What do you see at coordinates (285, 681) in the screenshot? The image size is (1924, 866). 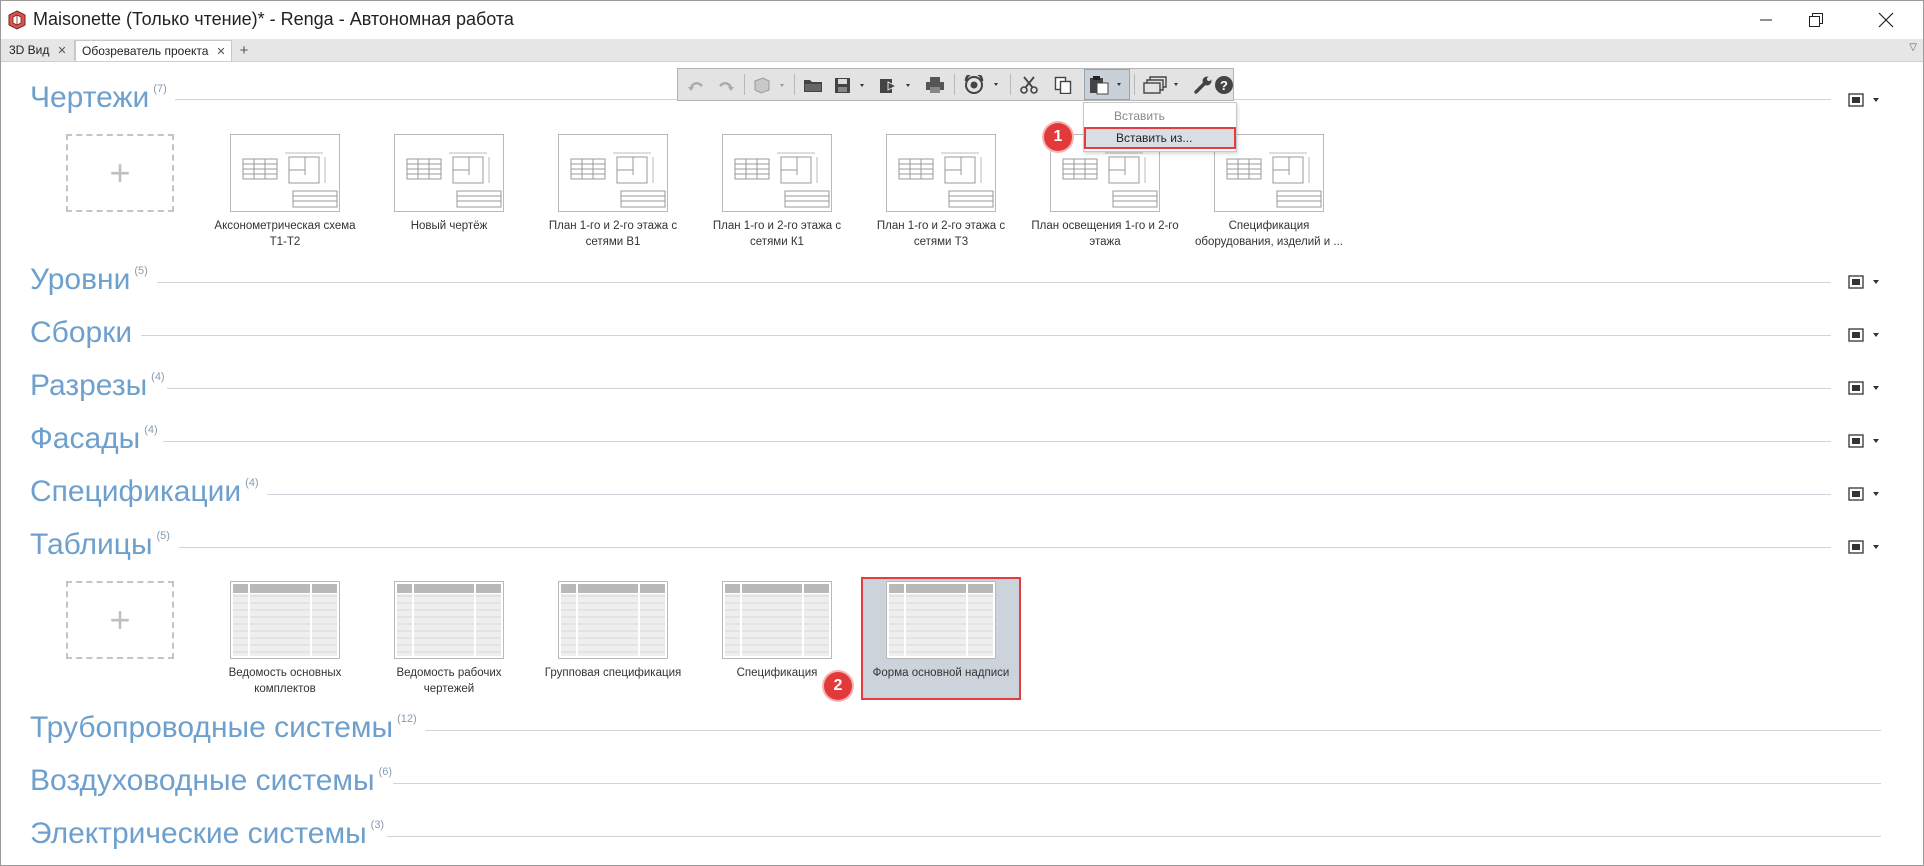 I see `table-thumbnail-label: Ведомость основных комплектов` at bounding box center [285, 681].